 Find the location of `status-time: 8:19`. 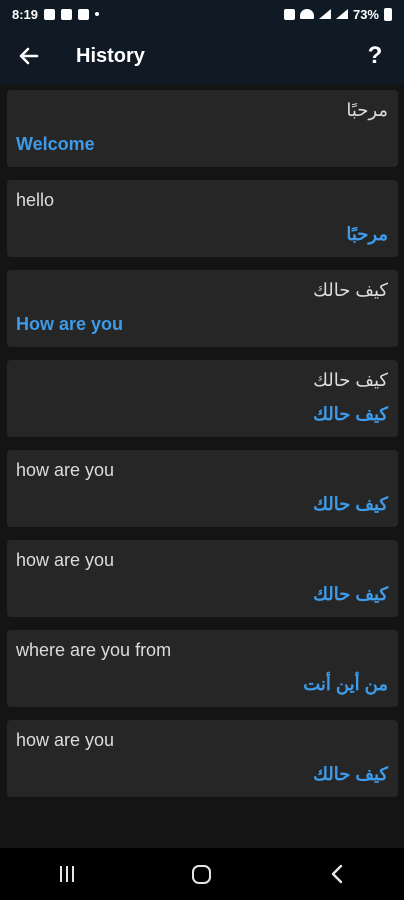

status-time: 8:19 is located at coordinates (25, 14).